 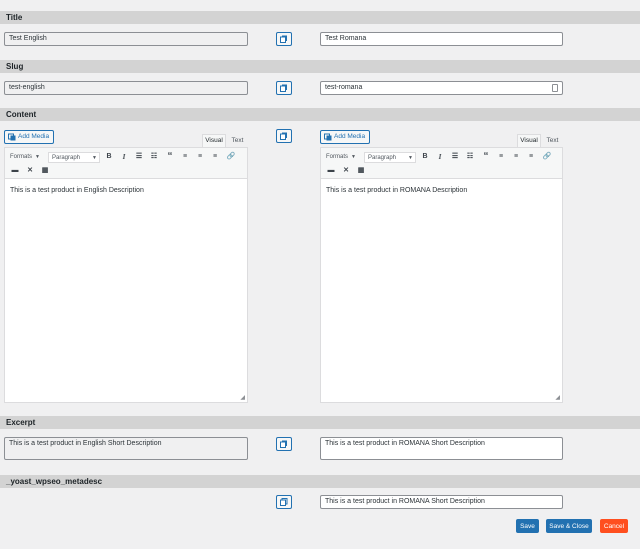 I want to click on title-romana-field: Test Romana, so click(x=441, y=39).